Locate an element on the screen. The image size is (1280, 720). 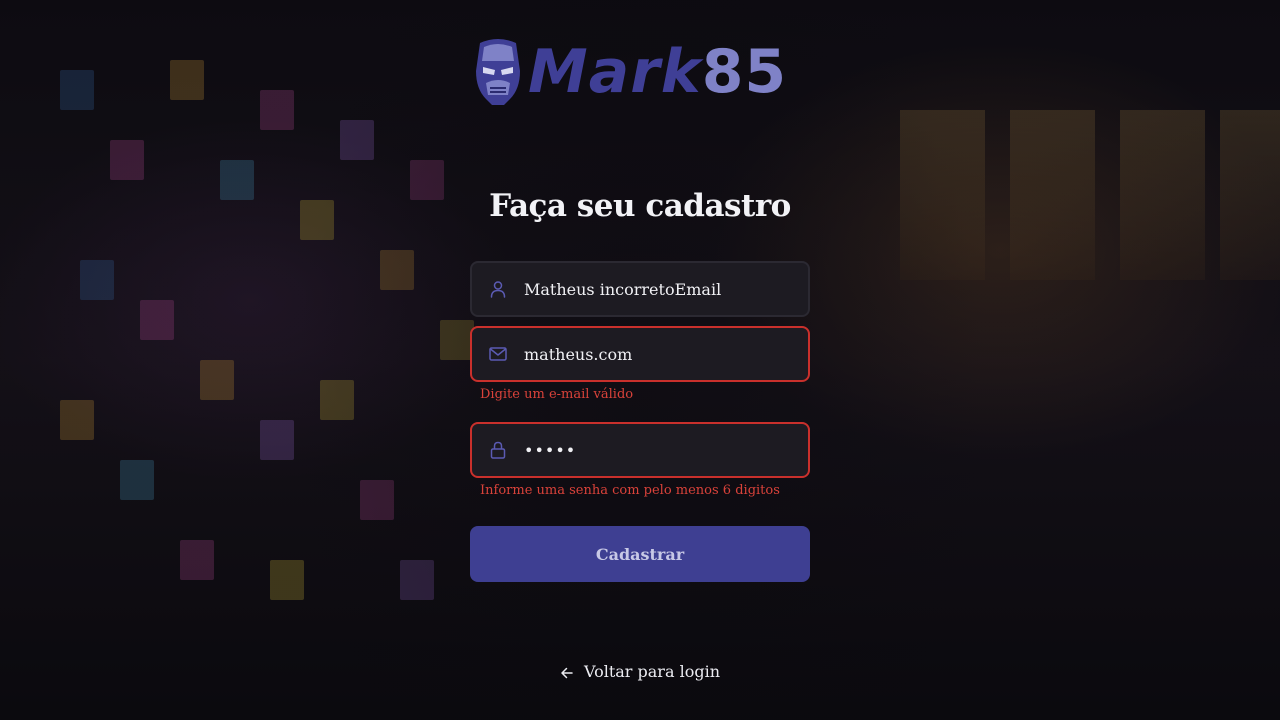
email-input is located at coordinates (666, 354).